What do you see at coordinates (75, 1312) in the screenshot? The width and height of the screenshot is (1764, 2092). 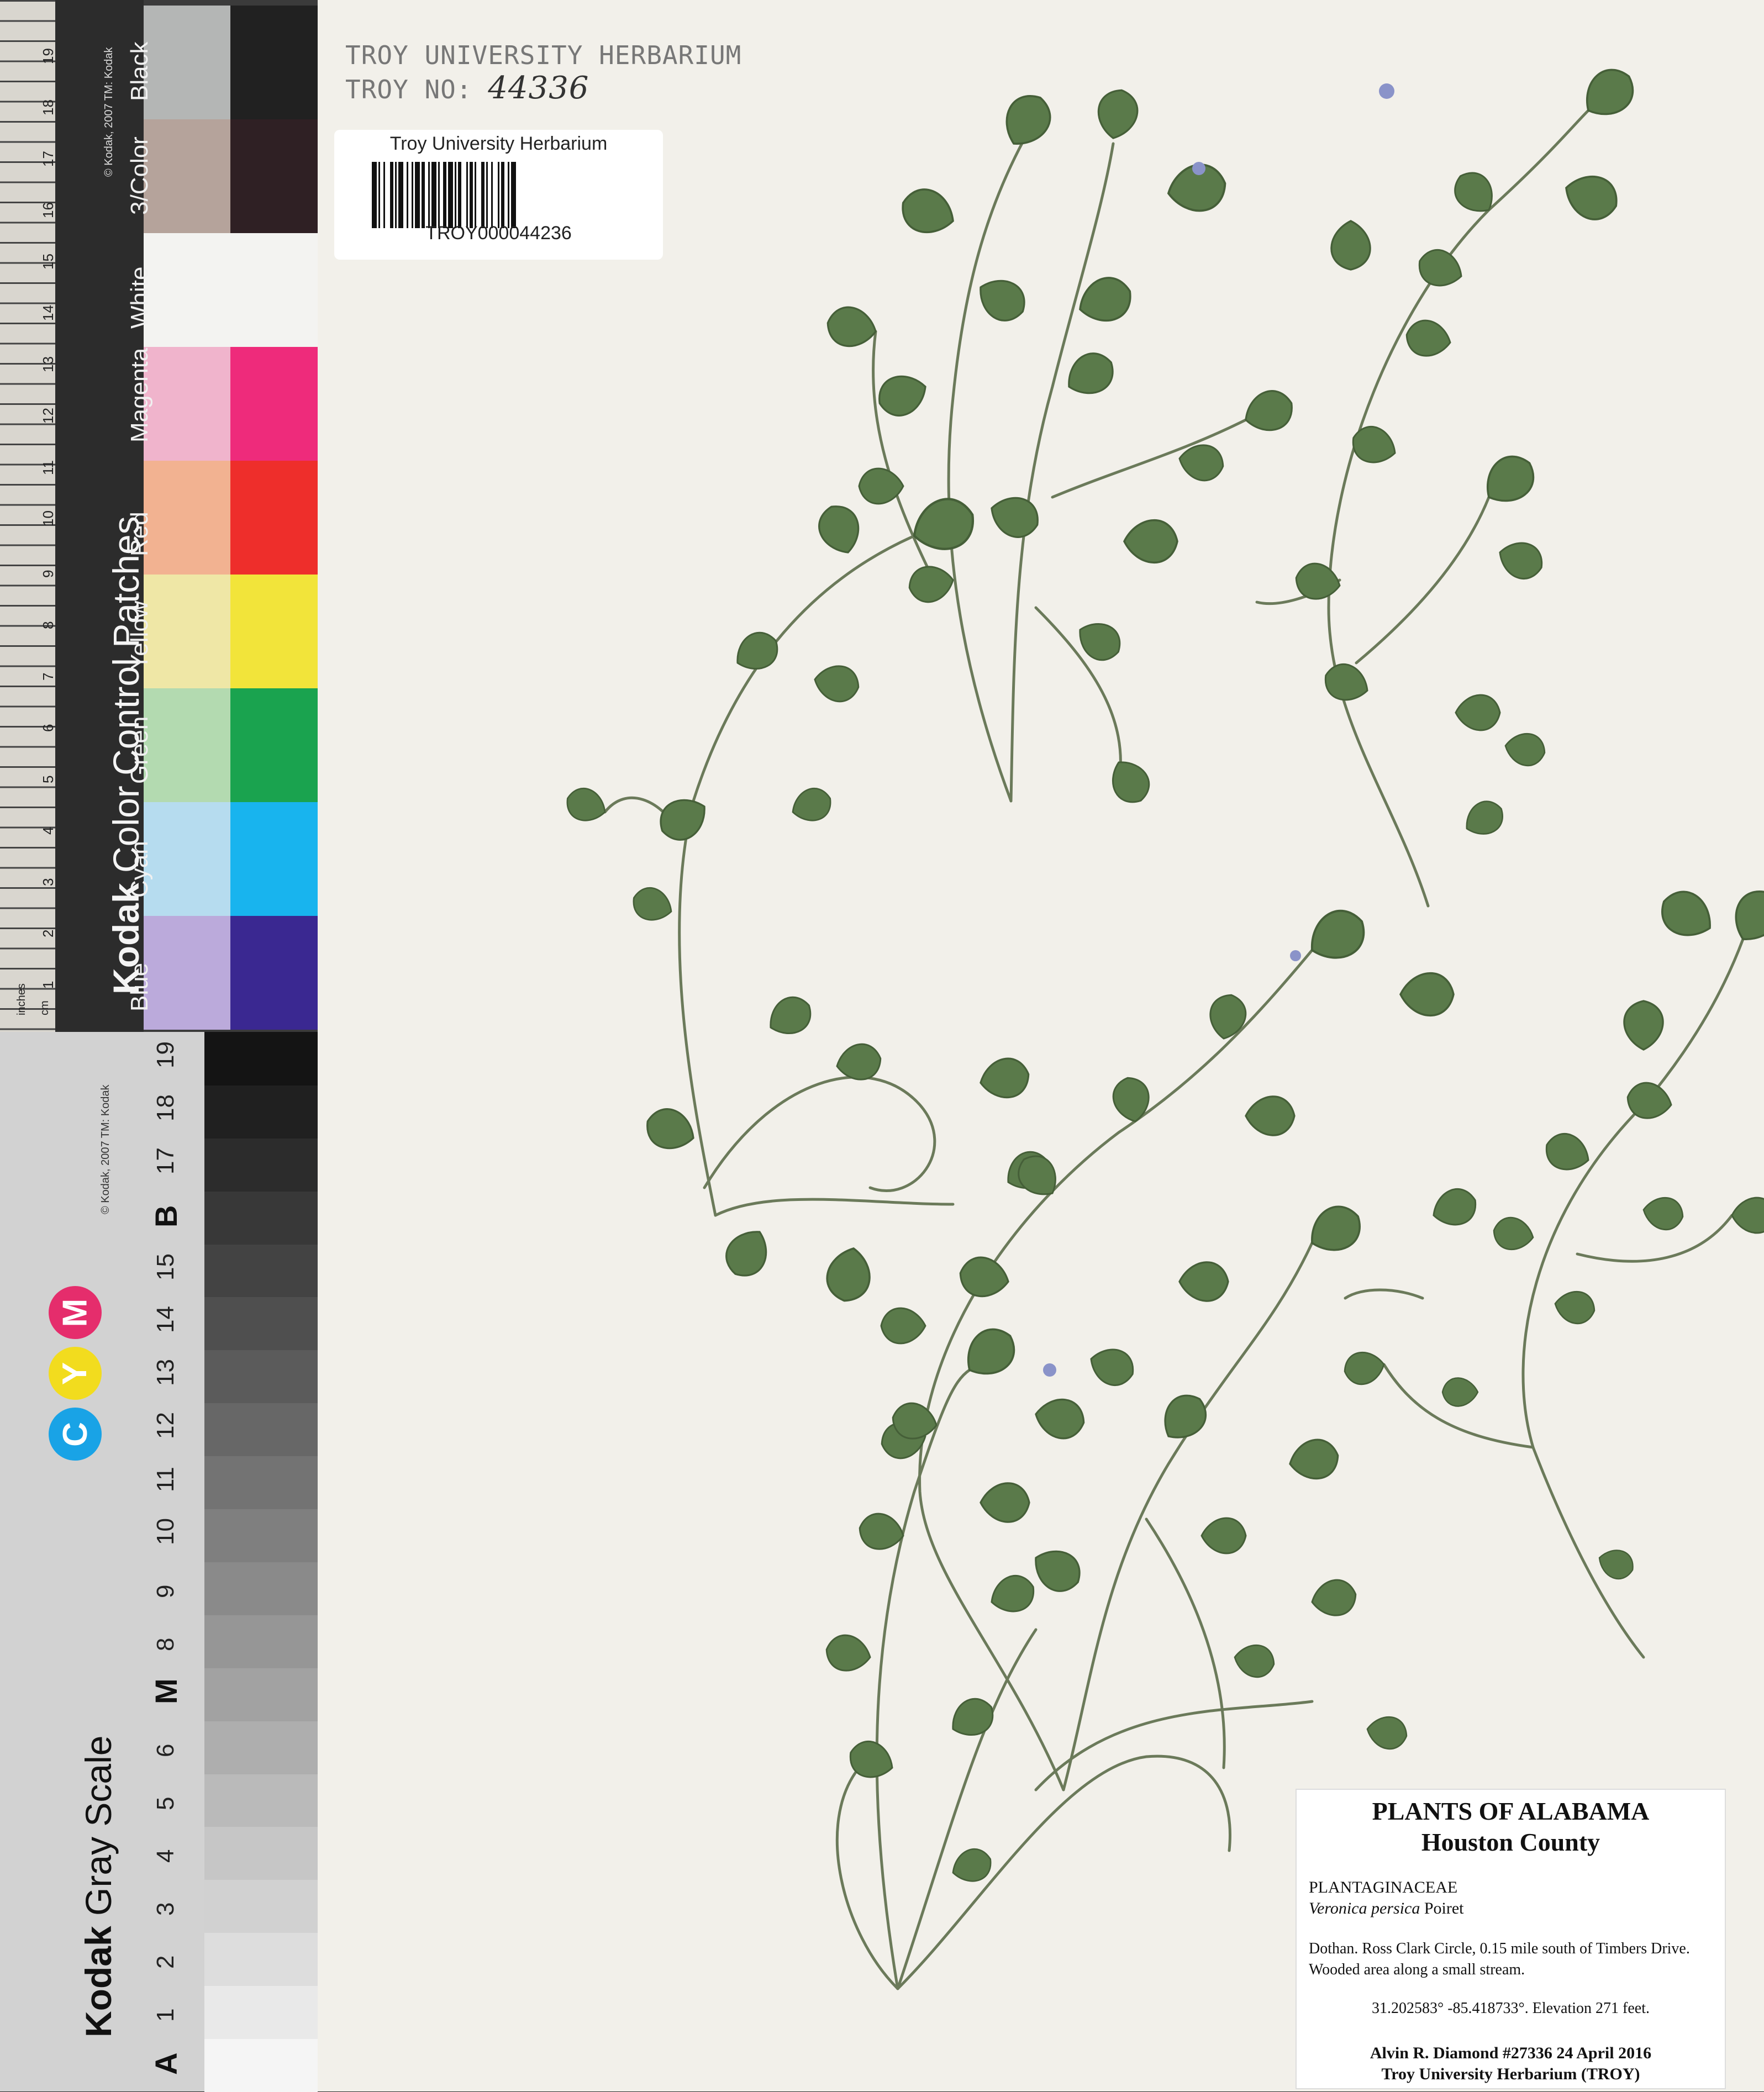 I see `magenta-dot-icon: M` at bounding box center [75, 1312].